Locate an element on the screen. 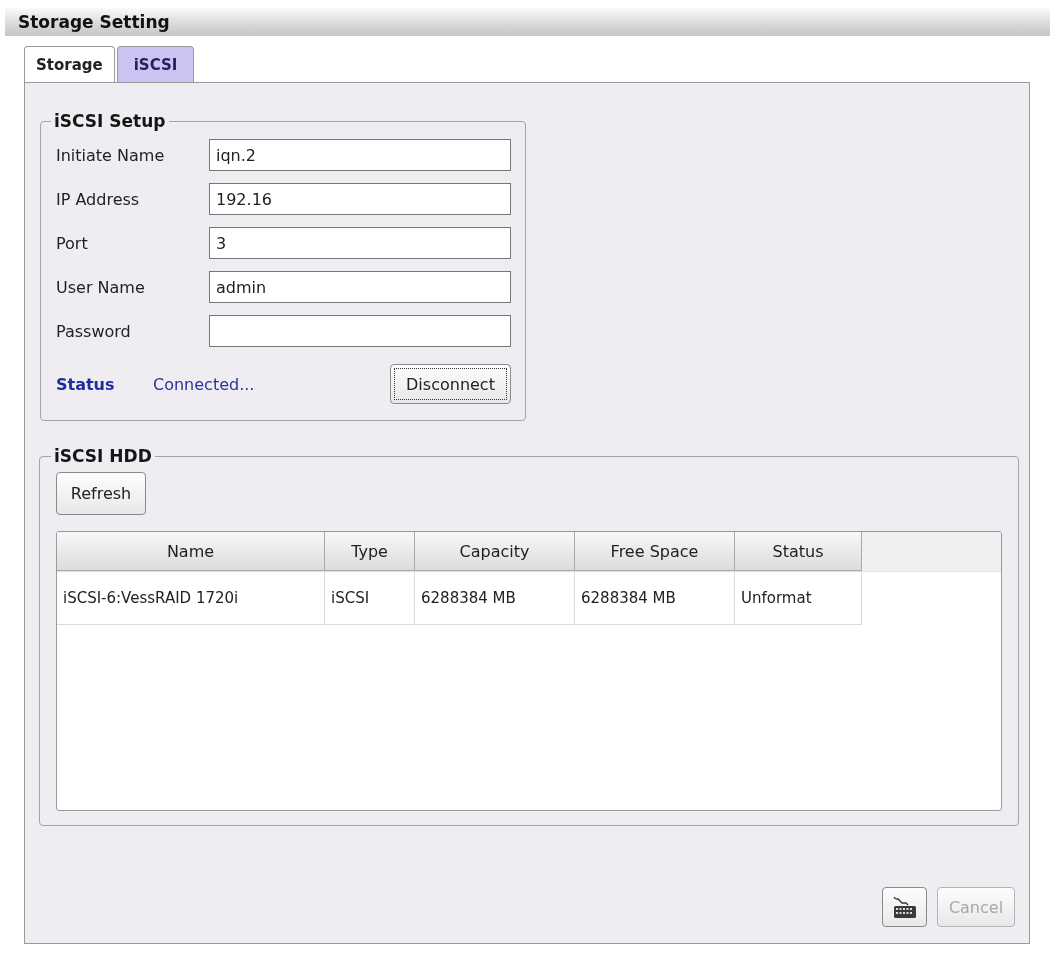  input-field is located at coordinates (360, 331).